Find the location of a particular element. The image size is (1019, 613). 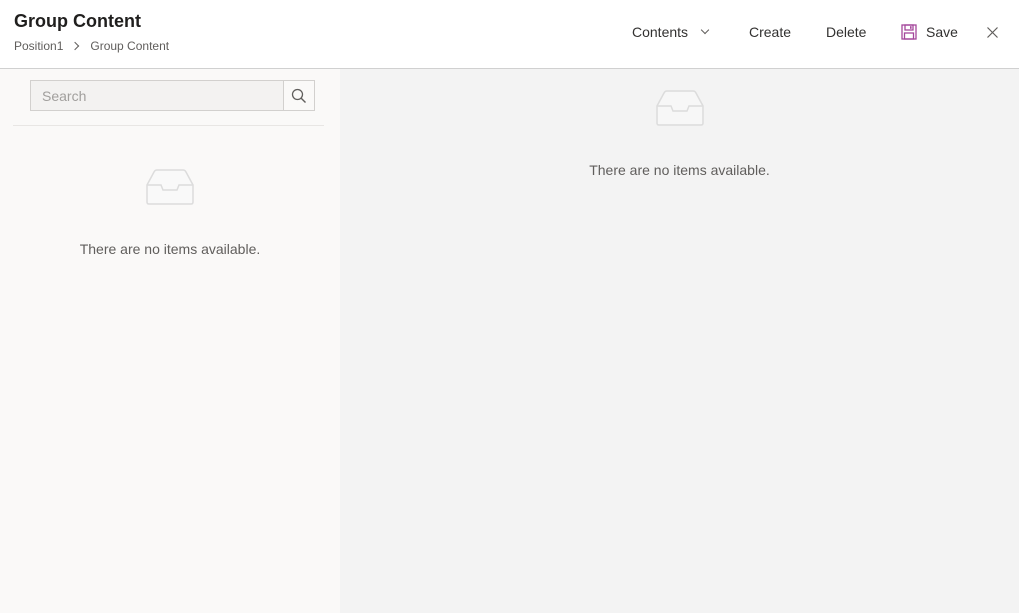

chevron-down-icon is located at coordinates (705, 29).